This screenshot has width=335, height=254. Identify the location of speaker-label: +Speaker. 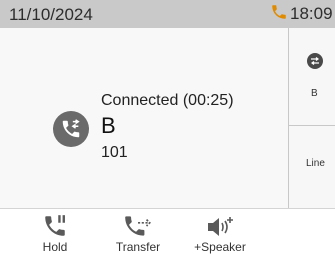
(220, 247).